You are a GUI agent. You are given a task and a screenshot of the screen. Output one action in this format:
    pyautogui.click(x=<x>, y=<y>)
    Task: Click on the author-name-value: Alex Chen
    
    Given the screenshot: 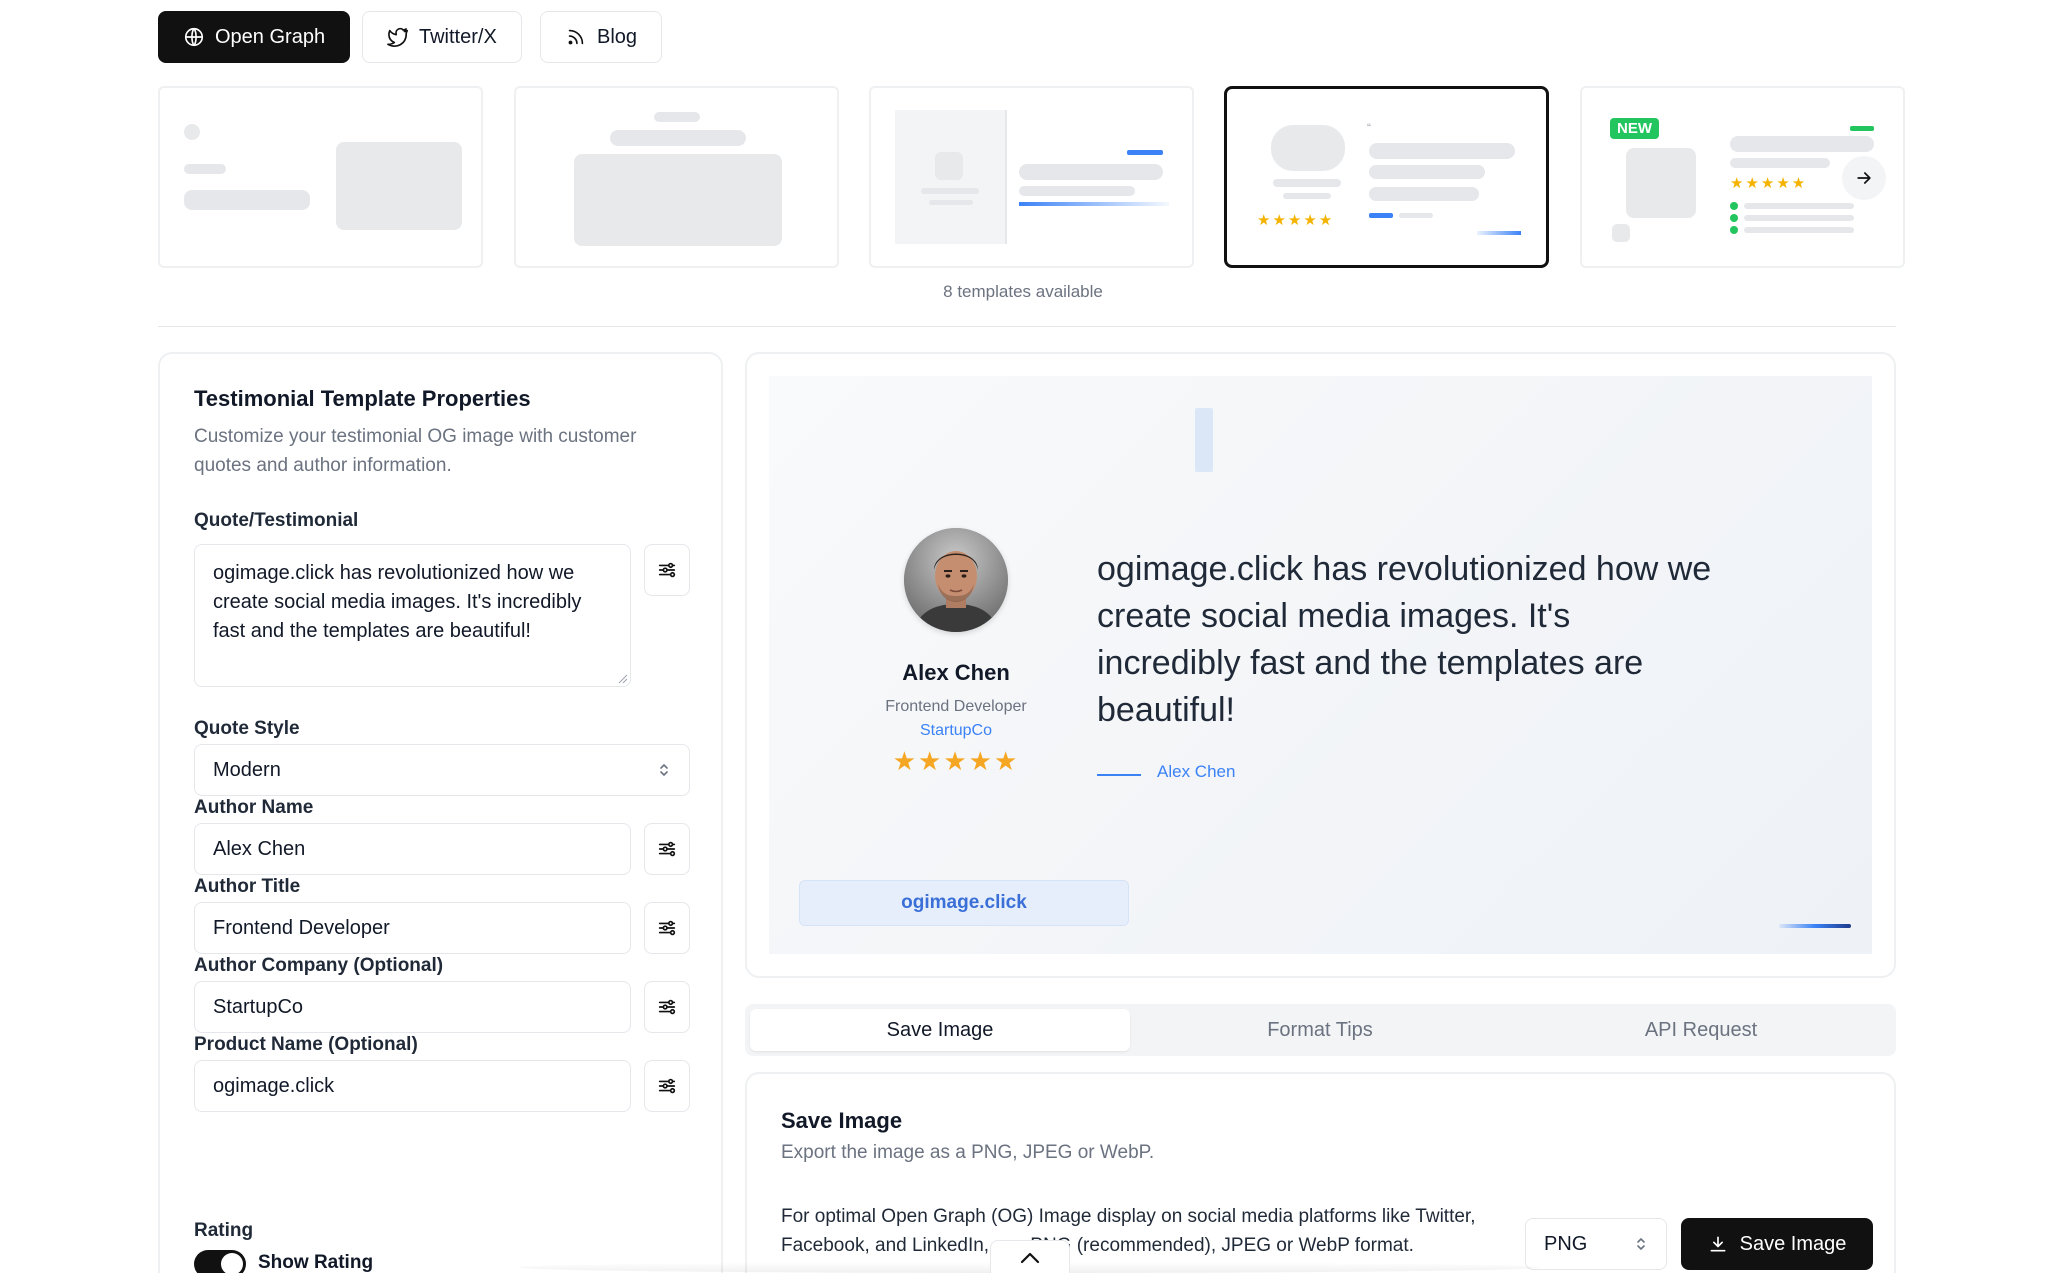 What is the action you would take?
    pyautogui.click(x=259, y=848)
    